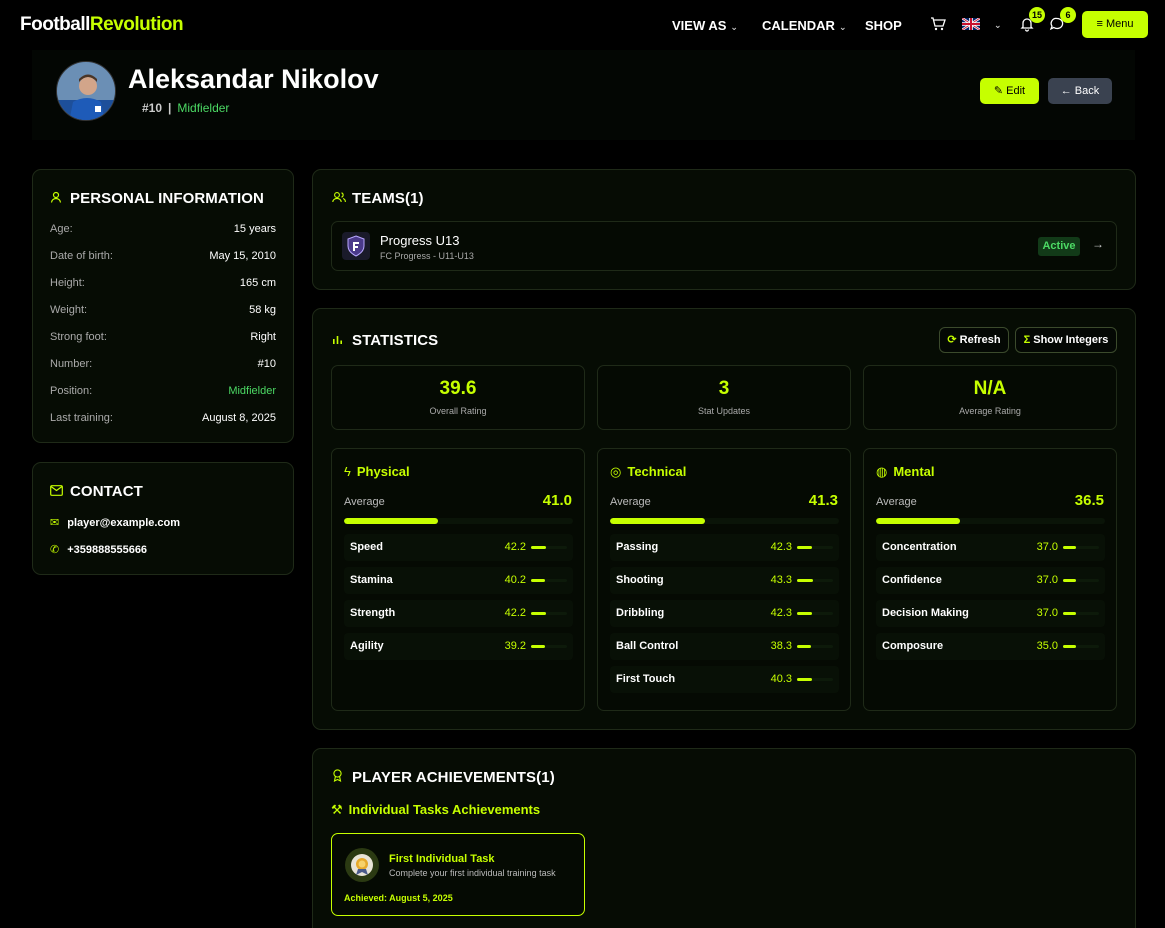  I want to click on envelope-icon: ✉, so click(55, 523).